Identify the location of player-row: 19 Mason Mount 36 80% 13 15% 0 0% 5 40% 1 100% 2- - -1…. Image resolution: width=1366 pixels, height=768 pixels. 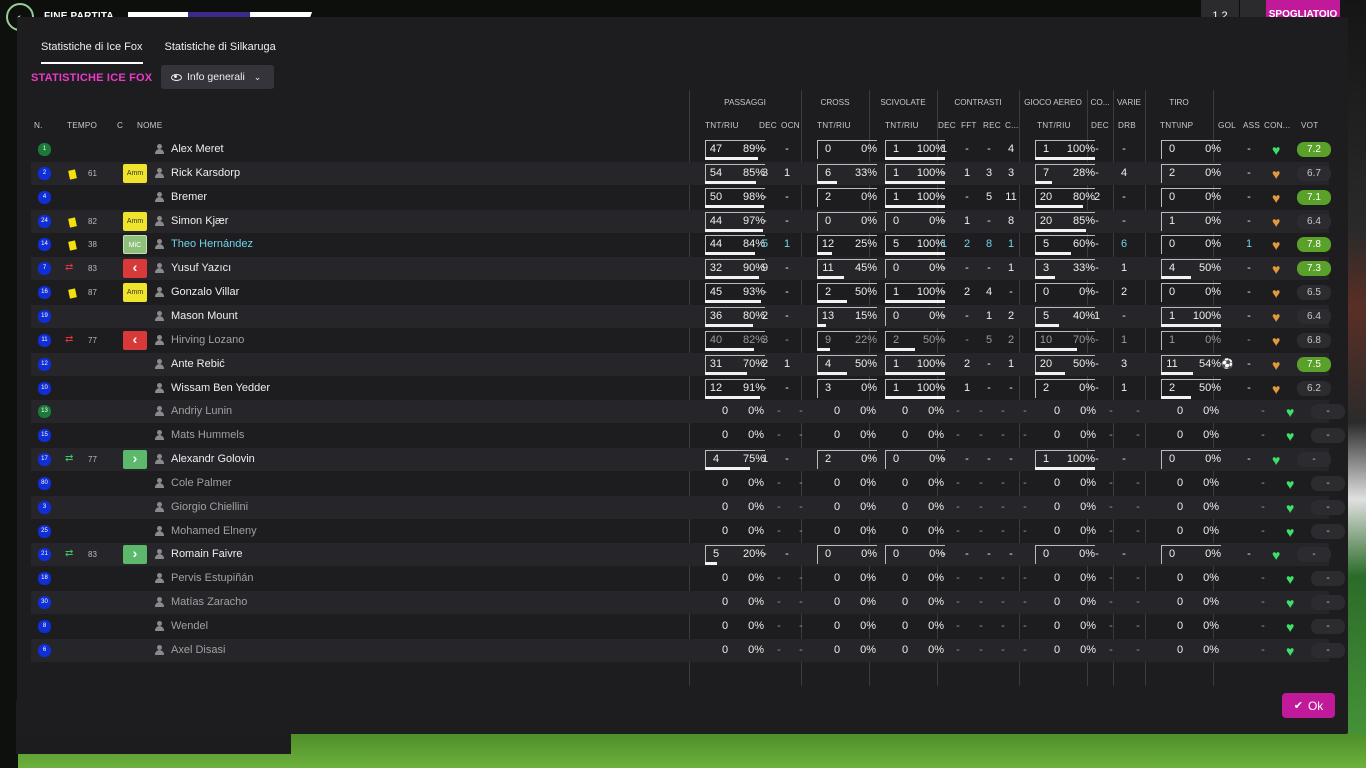
(681, 316).